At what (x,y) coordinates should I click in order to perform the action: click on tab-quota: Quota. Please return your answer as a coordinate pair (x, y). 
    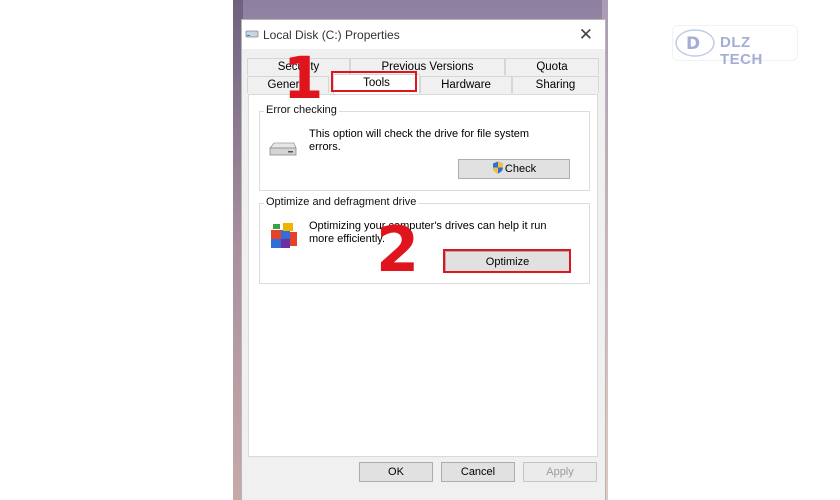
    Looking at the image, I should click on (552, 66).